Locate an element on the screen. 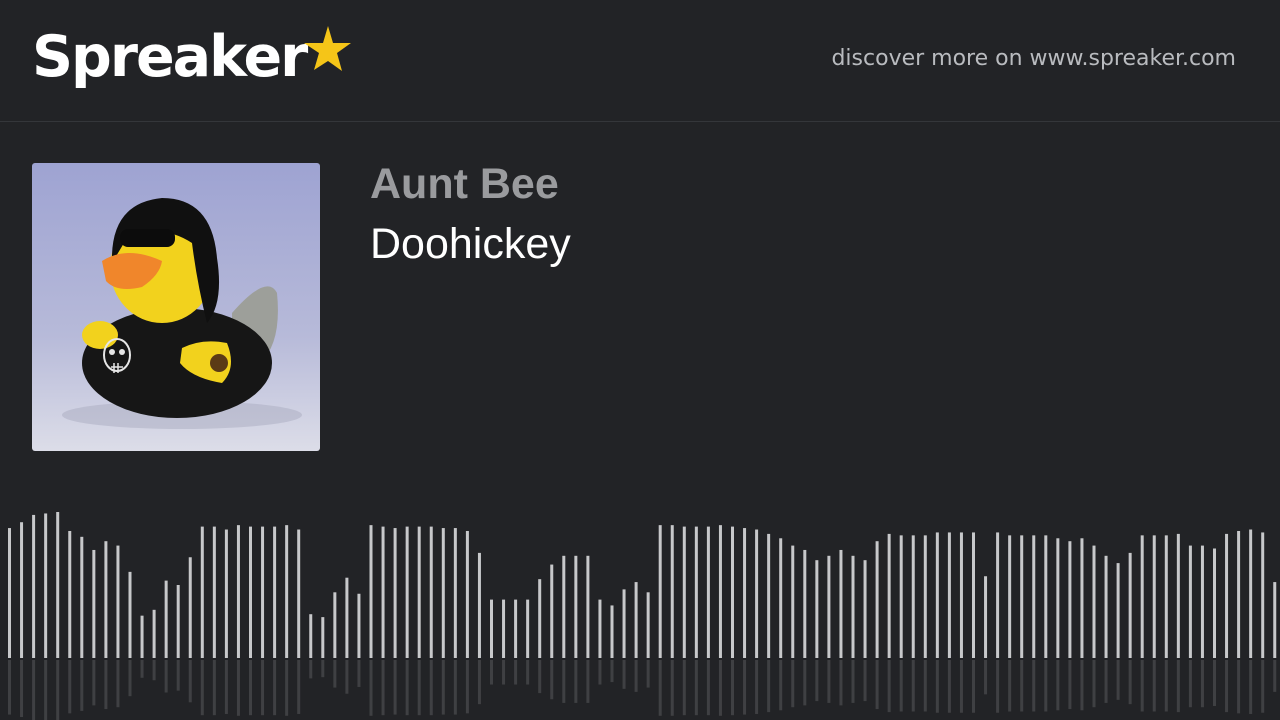  star-icon is located at coordinates (328, 48).